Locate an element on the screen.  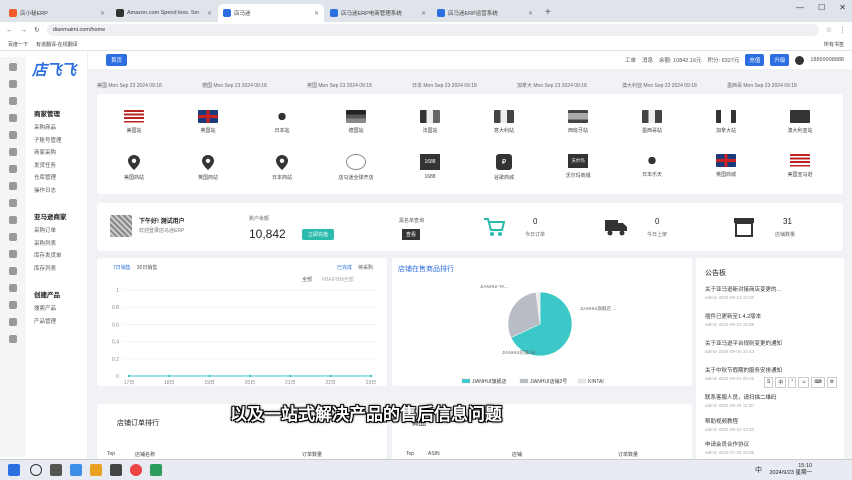
app-icon is located at coordinates (116, 470).